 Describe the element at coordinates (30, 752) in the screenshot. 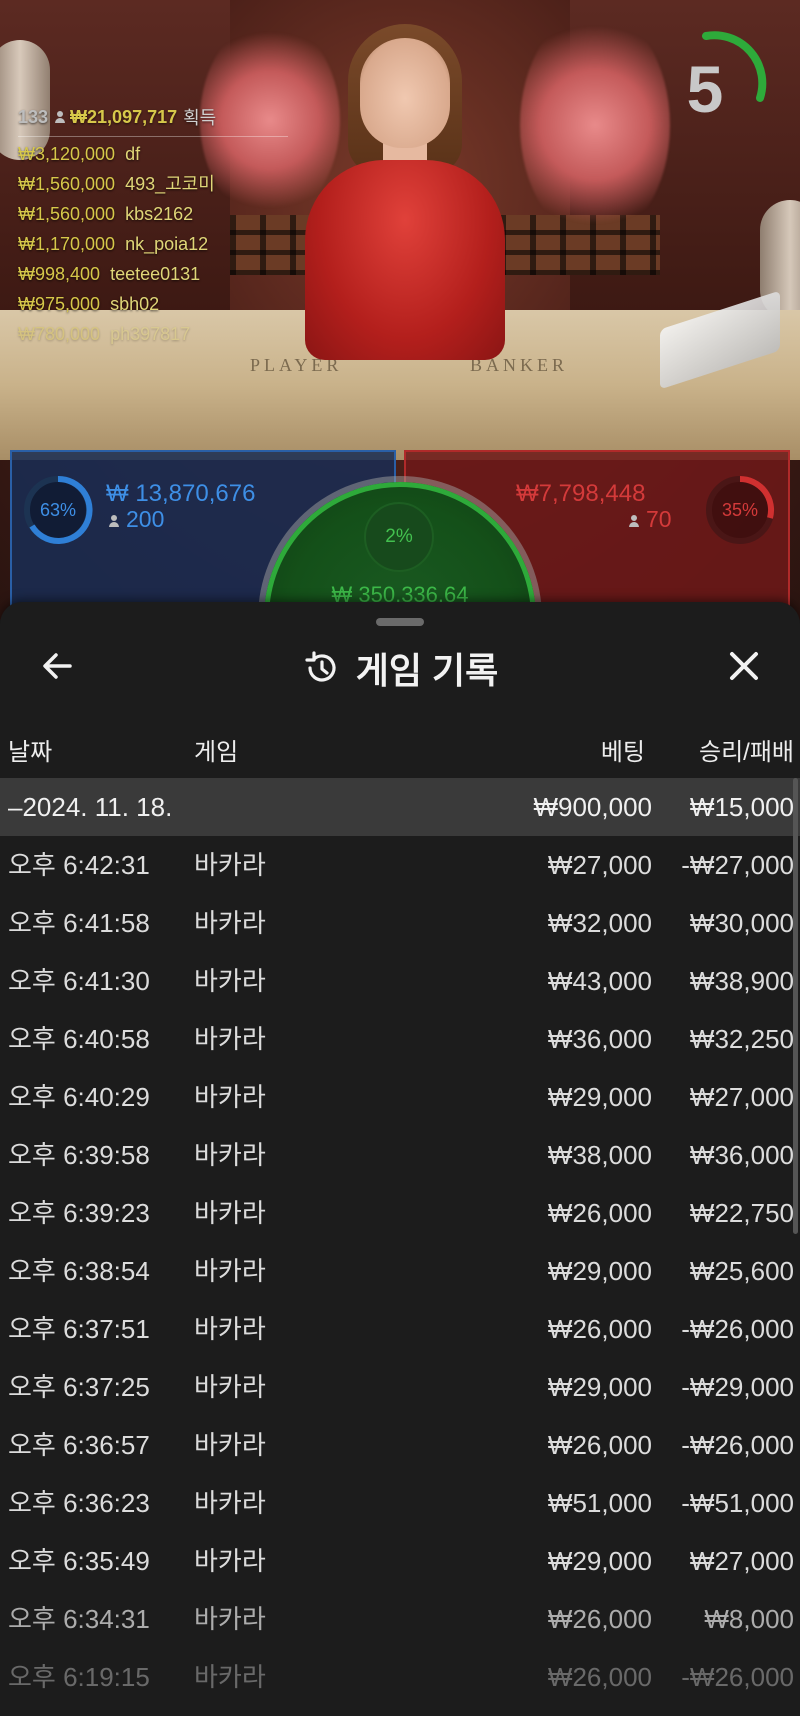

I see `column-date: 날짜` at that location.